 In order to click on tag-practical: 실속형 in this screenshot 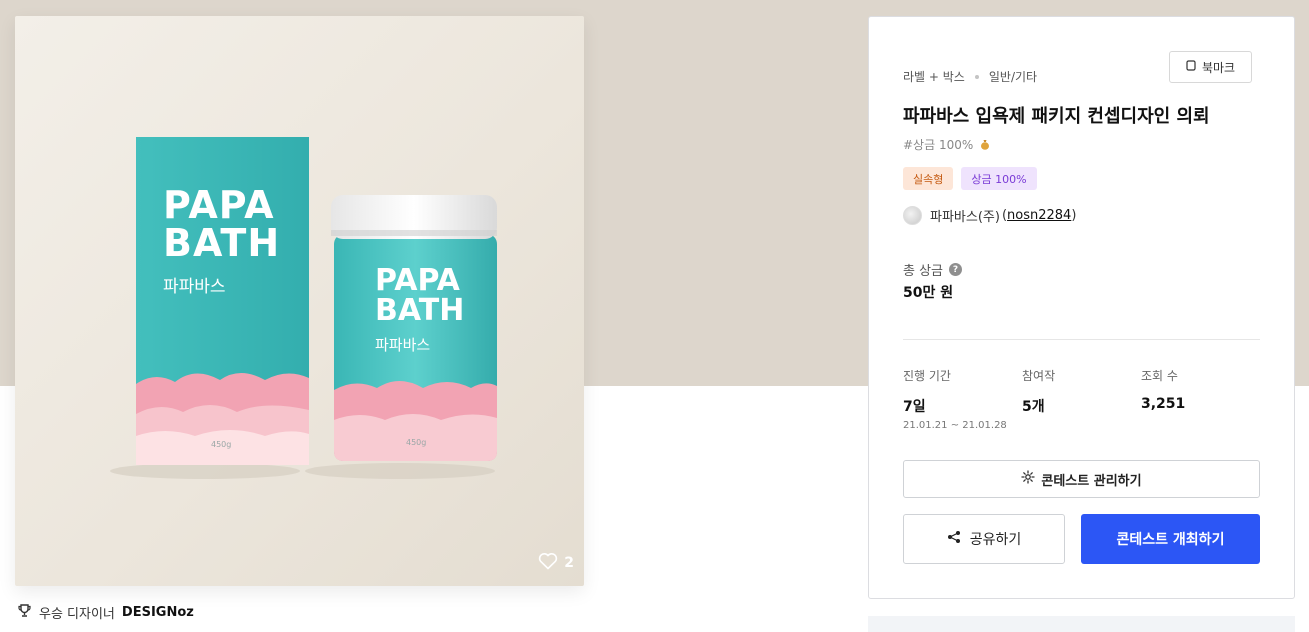, I will do `click(928, 178)`.